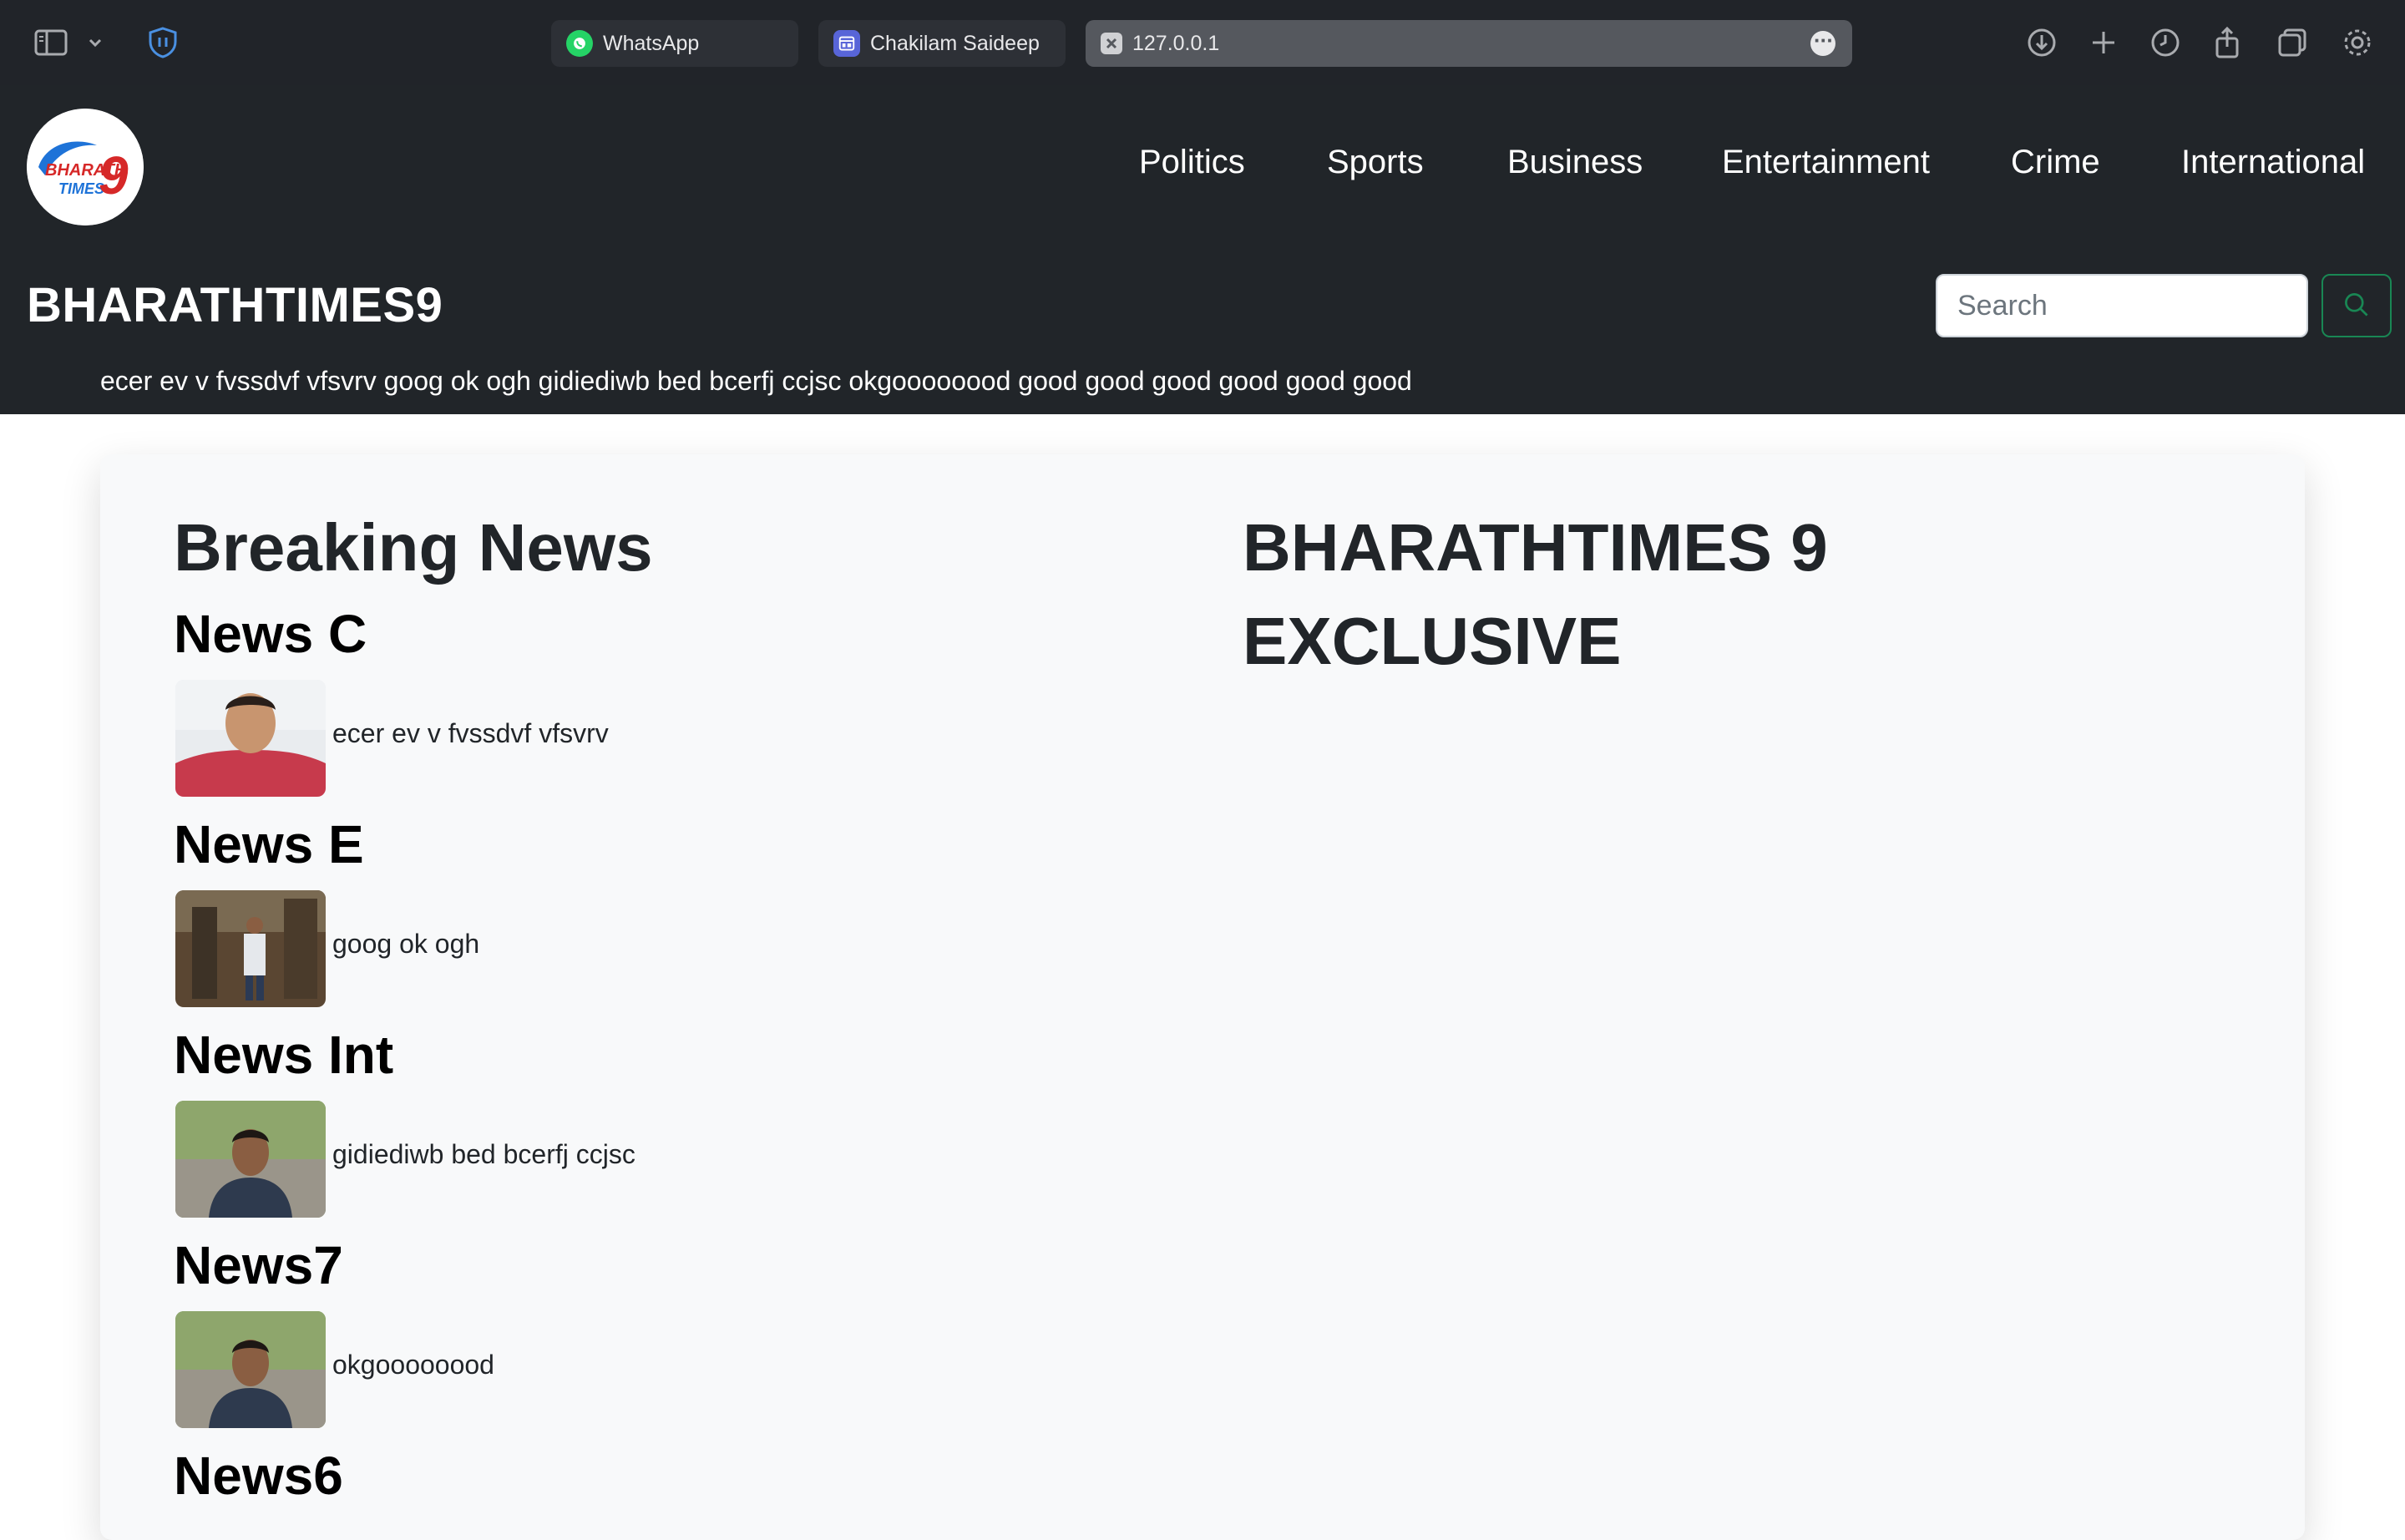 The width and height of the screenshot is (2405, 1540). What do you see at coordinates (1826, 163) in the screenshot?
I see `nav-entertainment: Entertainment` at bounding box center [1826, 163].